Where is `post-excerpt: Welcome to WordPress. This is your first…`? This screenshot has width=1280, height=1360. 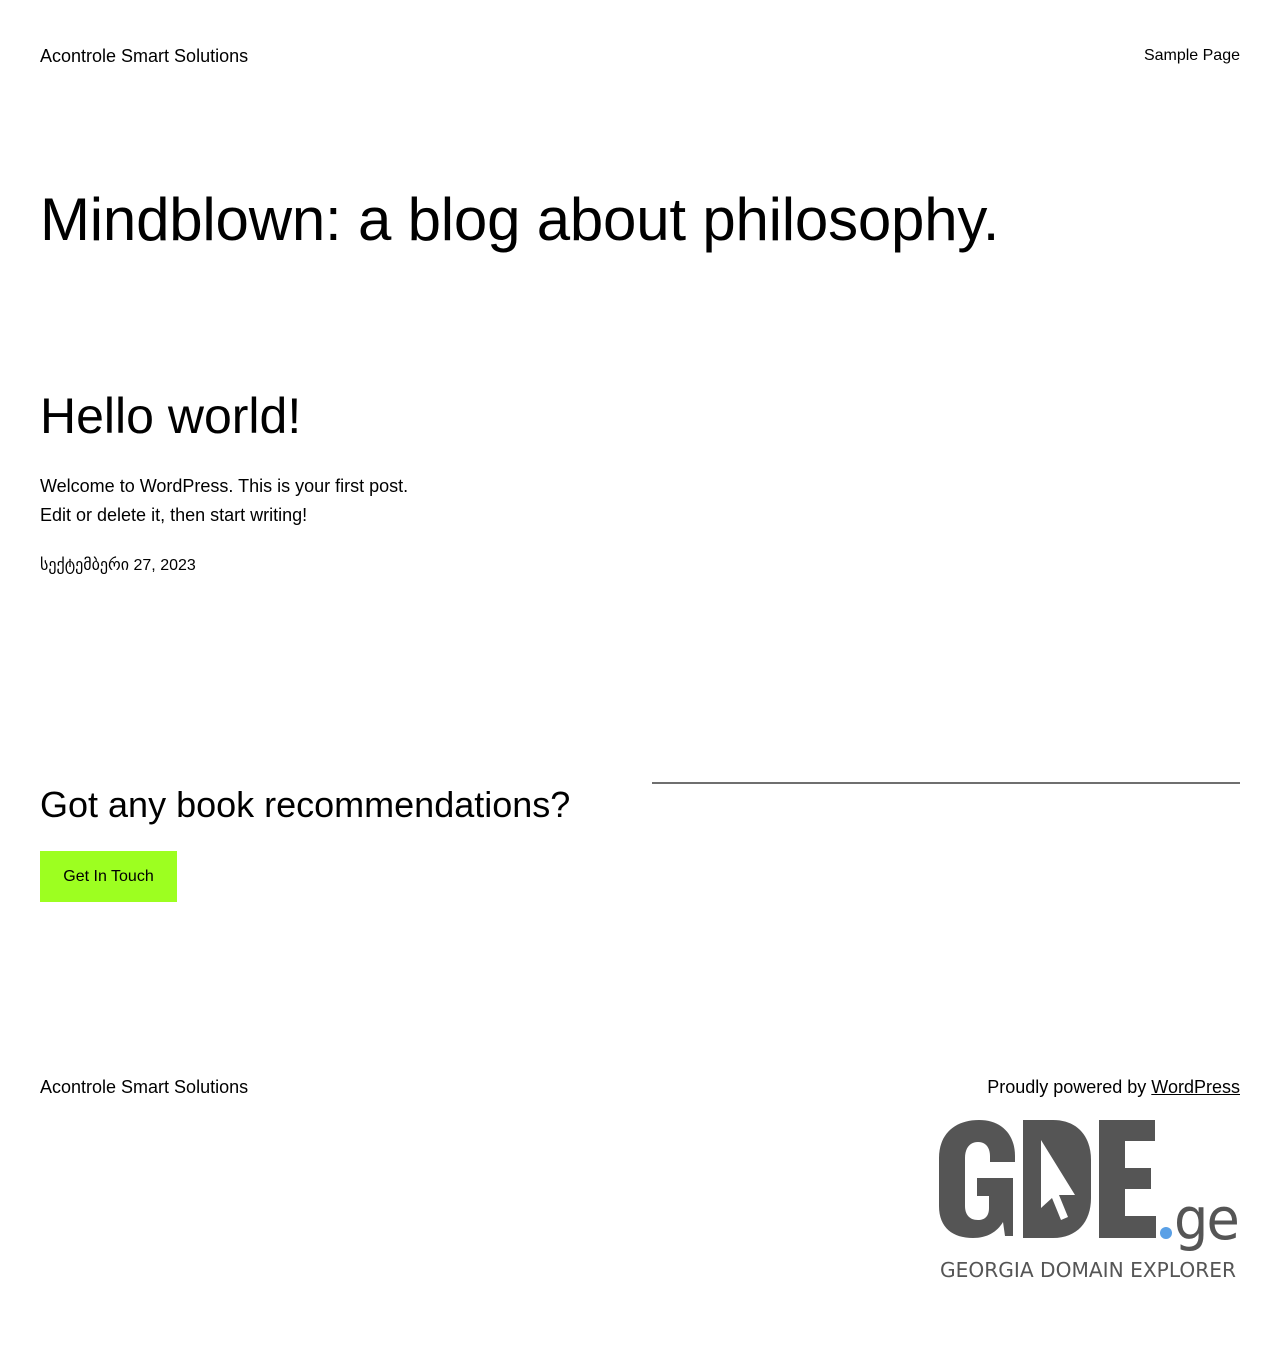 post-excerpt: Welcome to WordPress. This is your first… is located at coordinates (224, 500).